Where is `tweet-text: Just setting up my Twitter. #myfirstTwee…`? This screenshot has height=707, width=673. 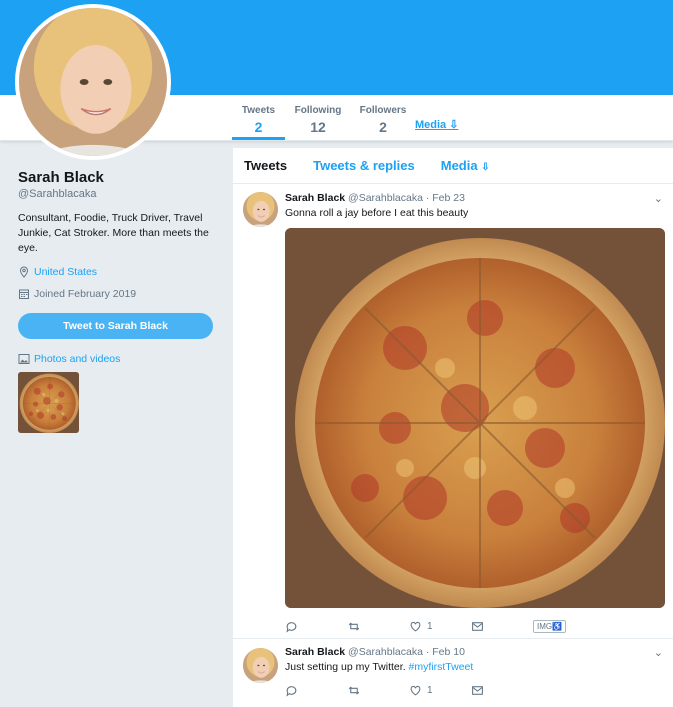
tweet-text: Just setting up my Twitter. #myfirstTwee… is located at coordinates (379, 667).